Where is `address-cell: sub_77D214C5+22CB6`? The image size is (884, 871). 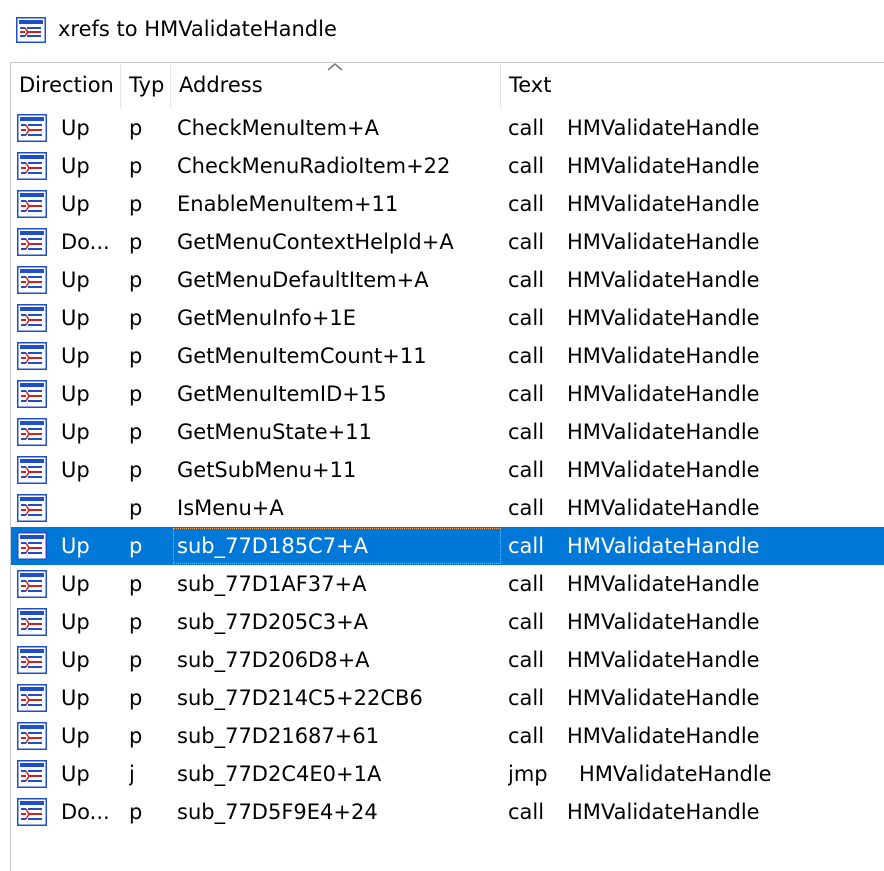 address-cell: sub_77D214C5+22CB6 is located at coordinates (300, 698).